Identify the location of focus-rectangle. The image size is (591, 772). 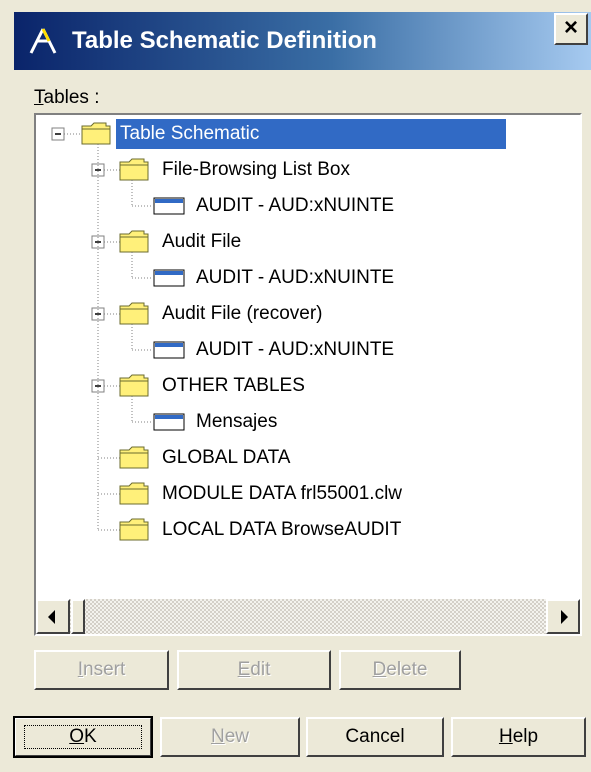
(83, 737).